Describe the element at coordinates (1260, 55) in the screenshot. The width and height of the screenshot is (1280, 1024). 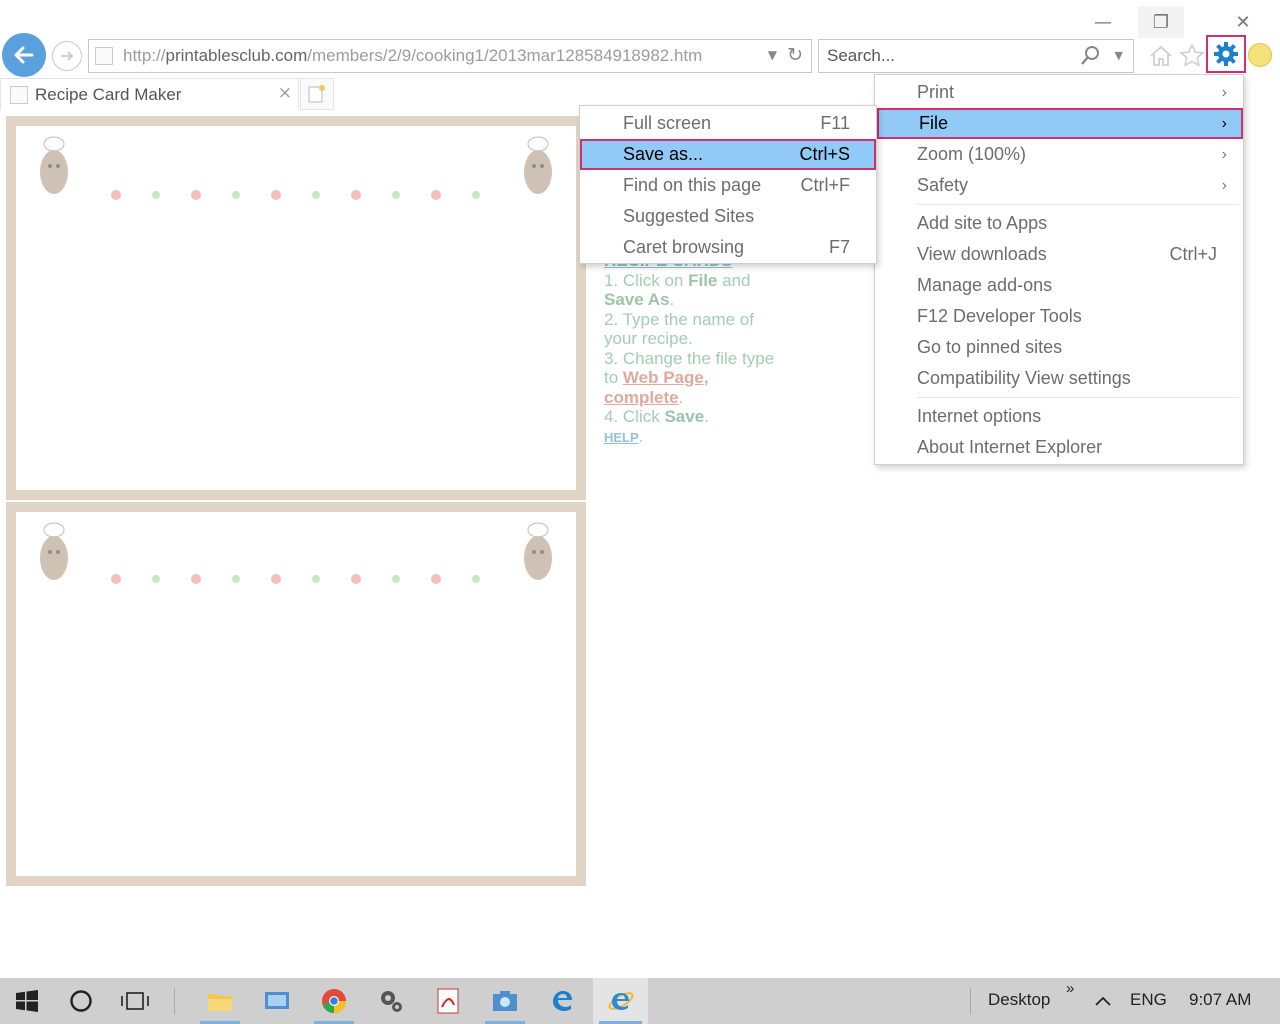
I see `feedback-smiley-icon` at that location.